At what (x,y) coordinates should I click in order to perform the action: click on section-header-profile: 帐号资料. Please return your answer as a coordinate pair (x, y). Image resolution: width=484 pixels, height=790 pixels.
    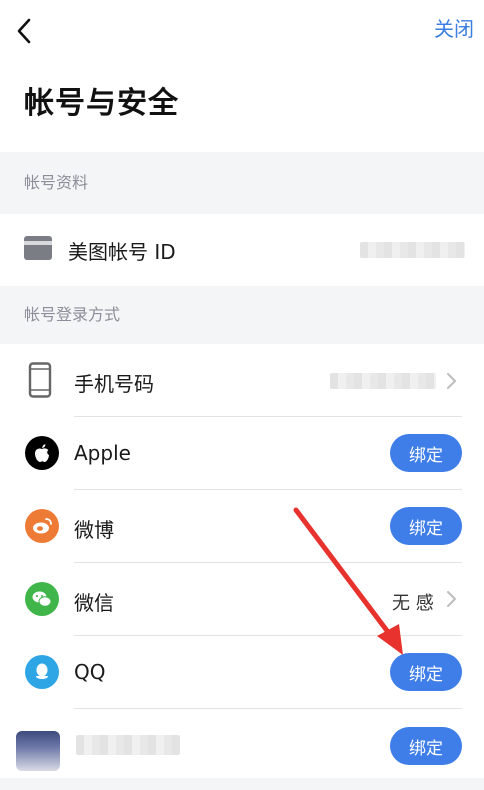
    Looking at the image, I should click on (242, 183).